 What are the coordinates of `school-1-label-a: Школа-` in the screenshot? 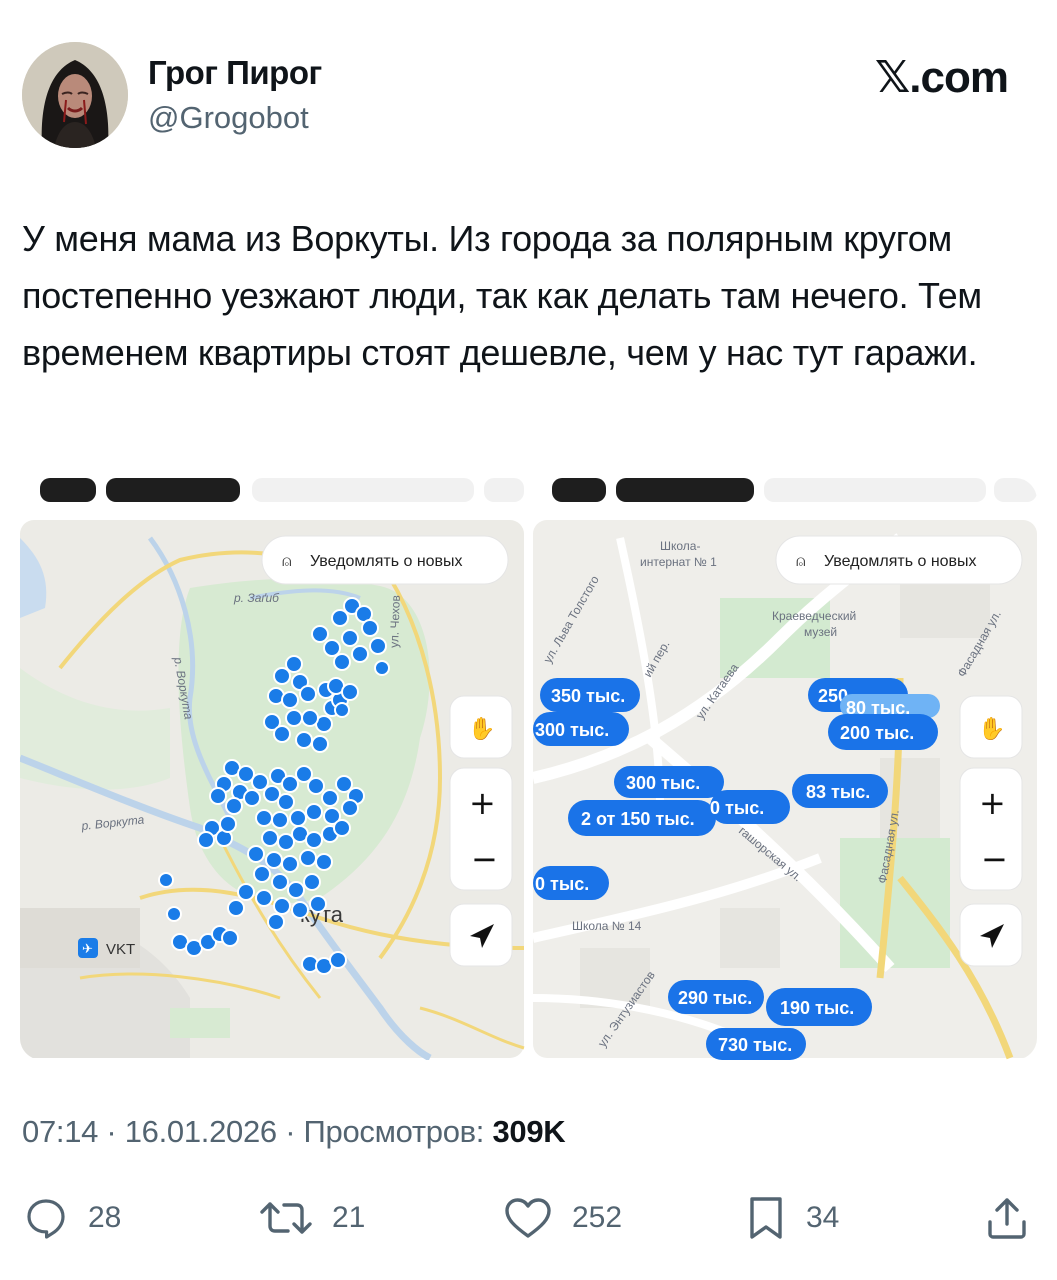 It's located at (680, 546).